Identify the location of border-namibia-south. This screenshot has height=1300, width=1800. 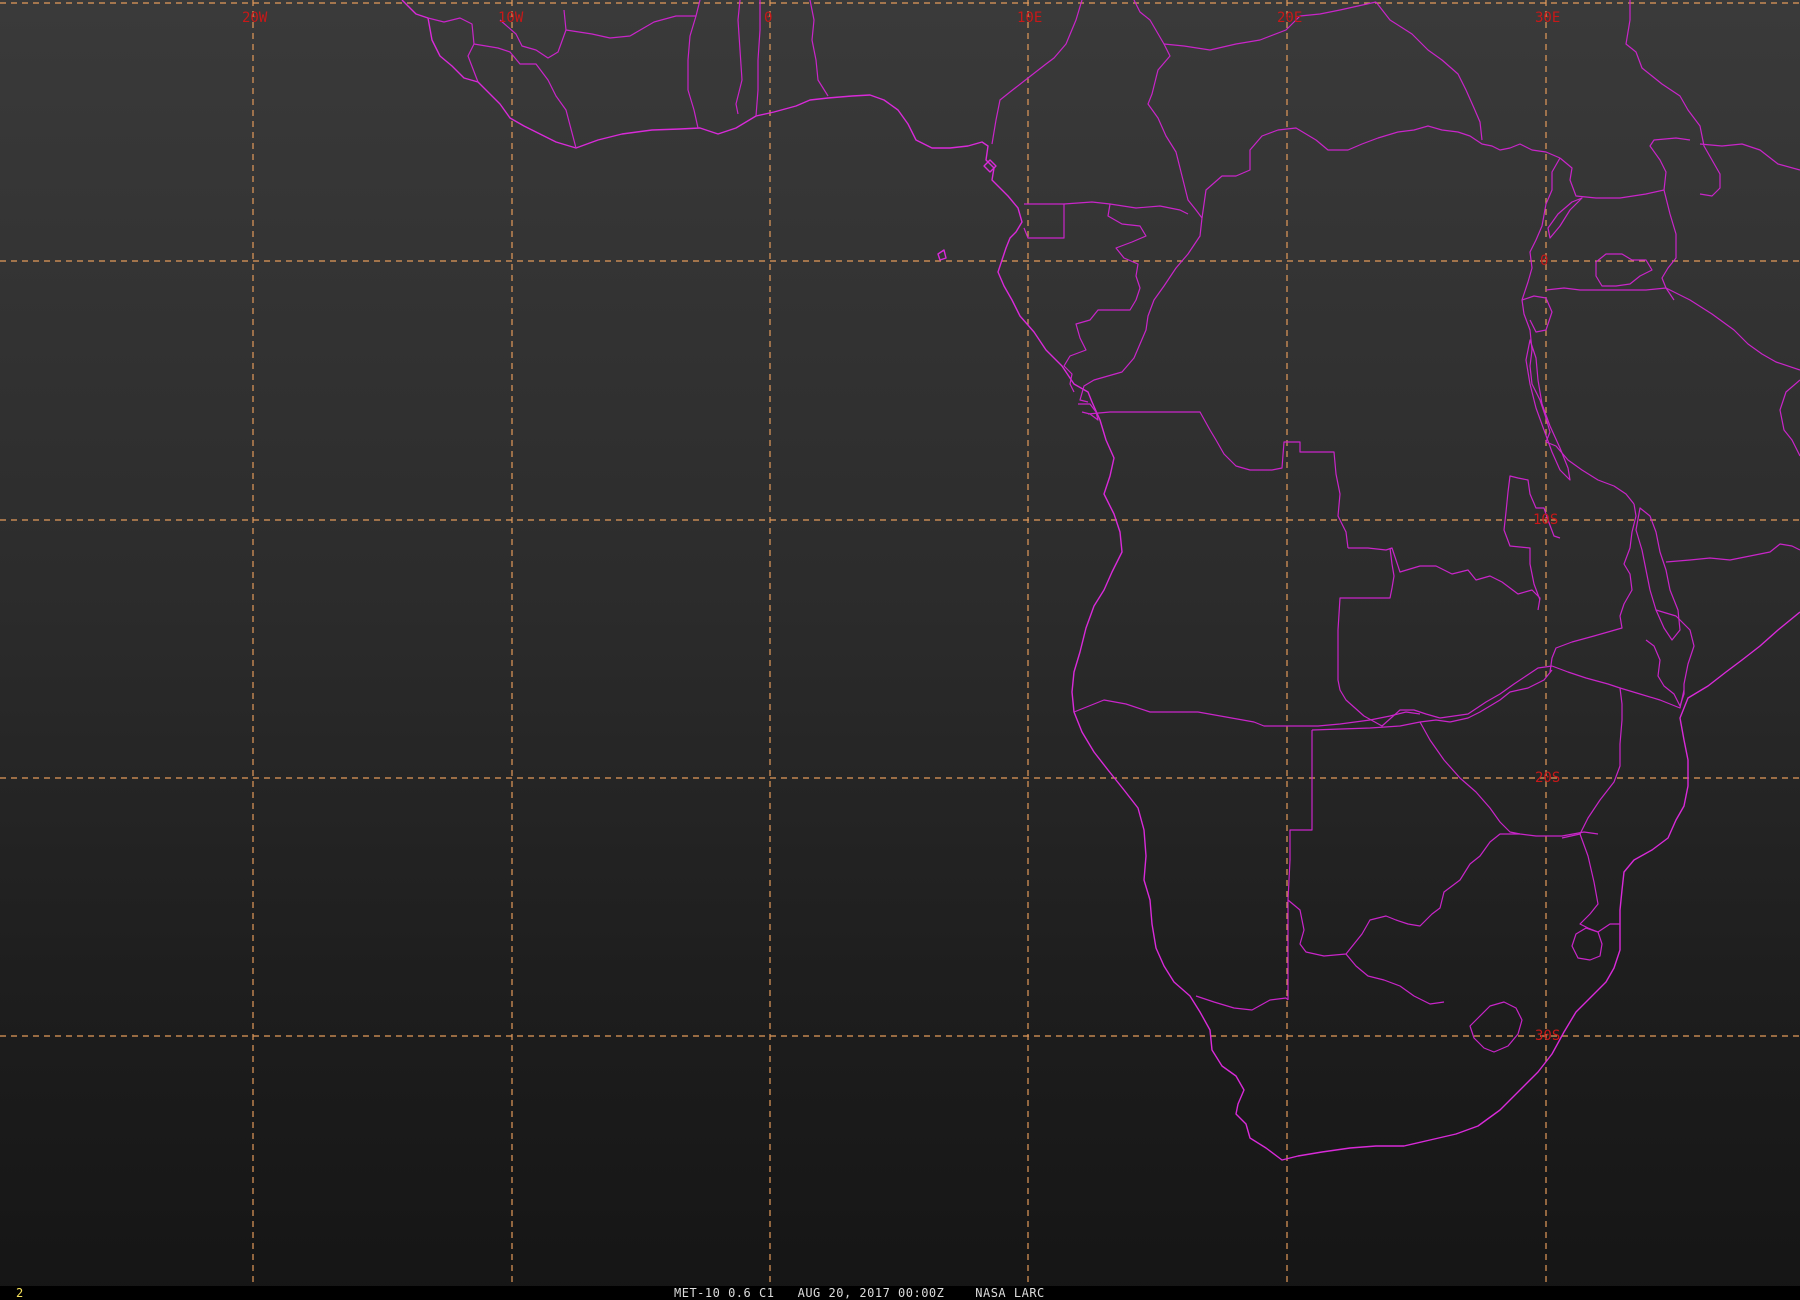
(1242, 1003).